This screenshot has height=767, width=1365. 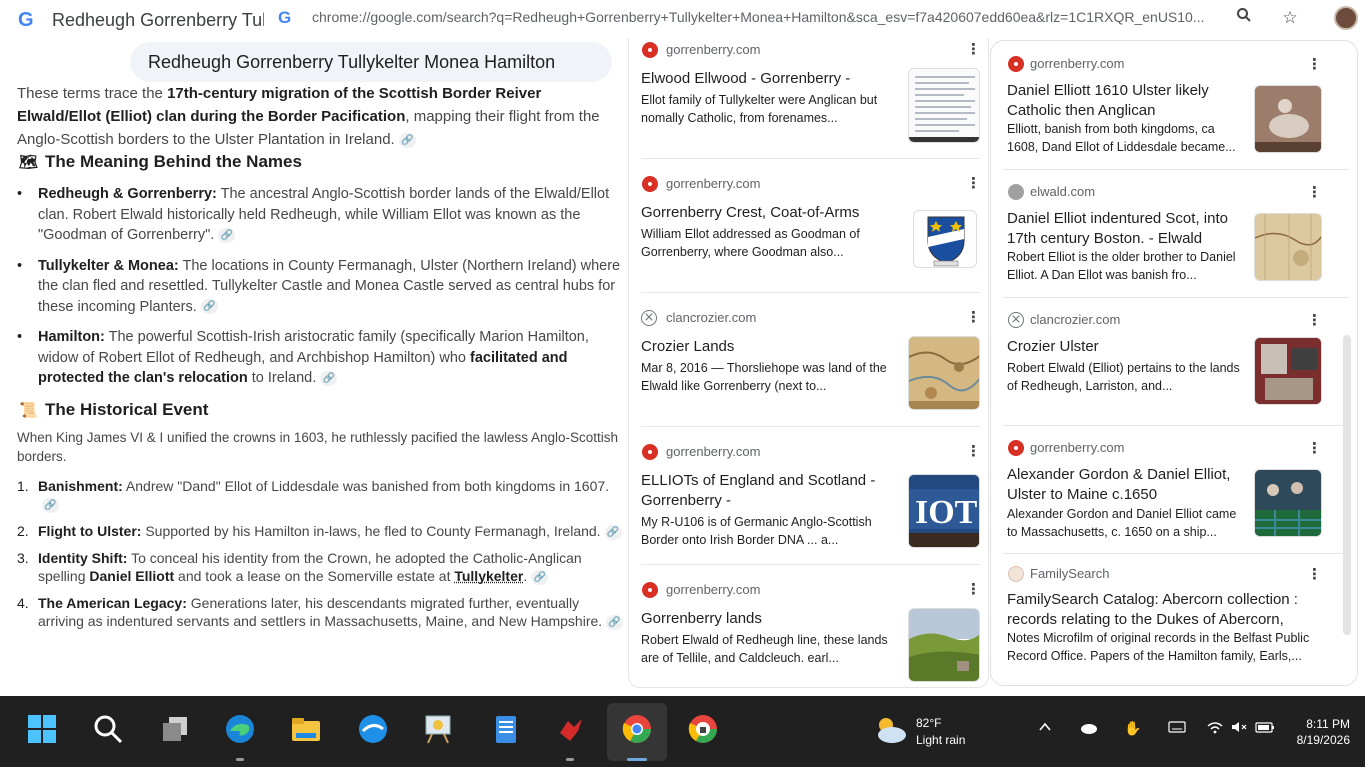 What do you see at coordinates (1244, 18) in the screenshot?
I see `zoom-icon` at bounding box center [1244, 18].